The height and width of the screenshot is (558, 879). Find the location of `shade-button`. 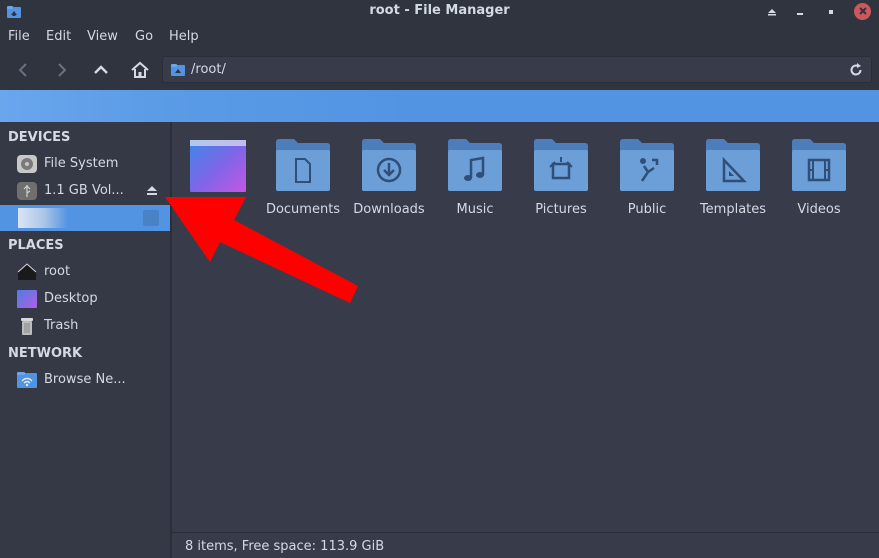

shade-button is located at coordinates (772, 12).